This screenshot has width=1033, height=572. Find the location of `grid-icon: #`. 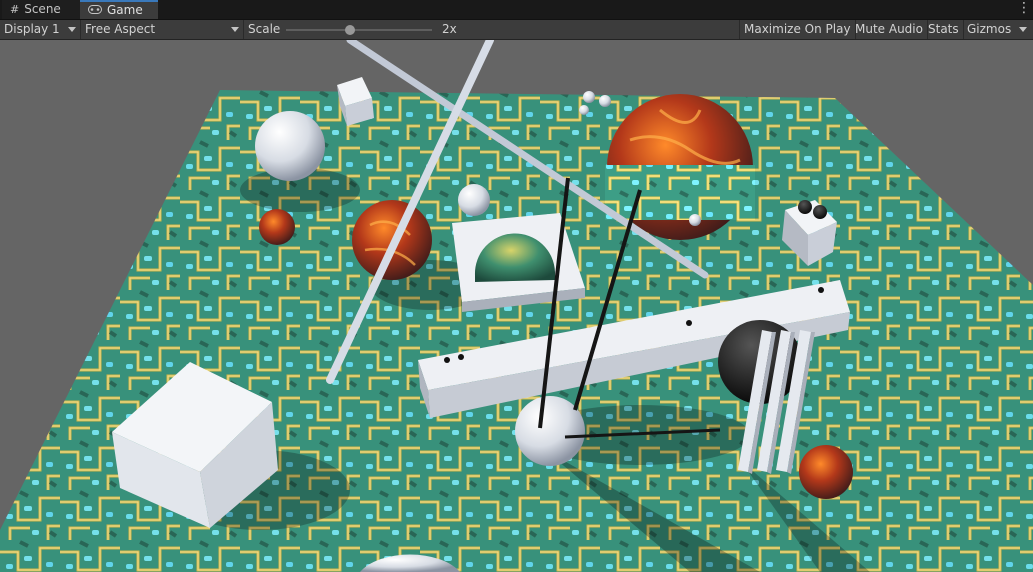

grid-icon: # is located at coordinates (15, 9).